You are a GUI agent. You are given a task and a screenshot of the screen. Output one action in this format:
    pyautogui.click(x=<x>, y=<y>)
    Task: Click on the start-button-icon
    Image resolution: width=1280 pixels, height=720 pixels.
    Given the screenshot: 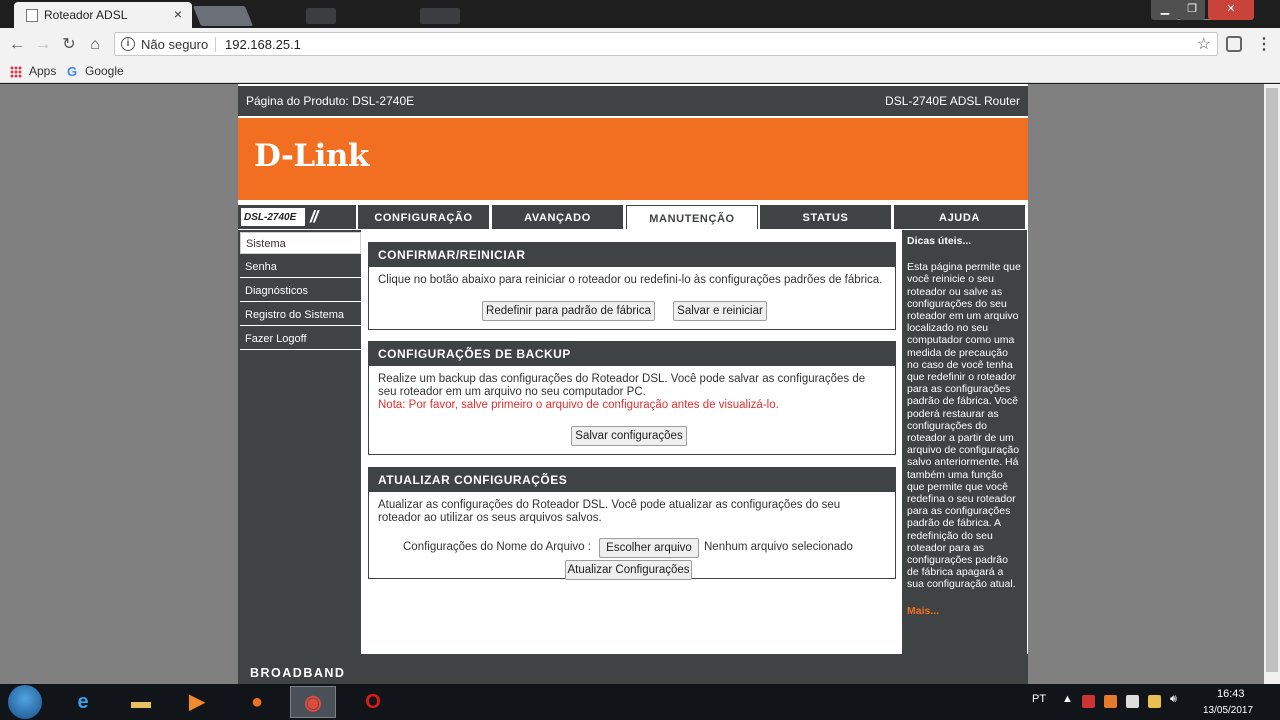 What is the action you would take?
    pyautogui.click(x=25, y=702)
    